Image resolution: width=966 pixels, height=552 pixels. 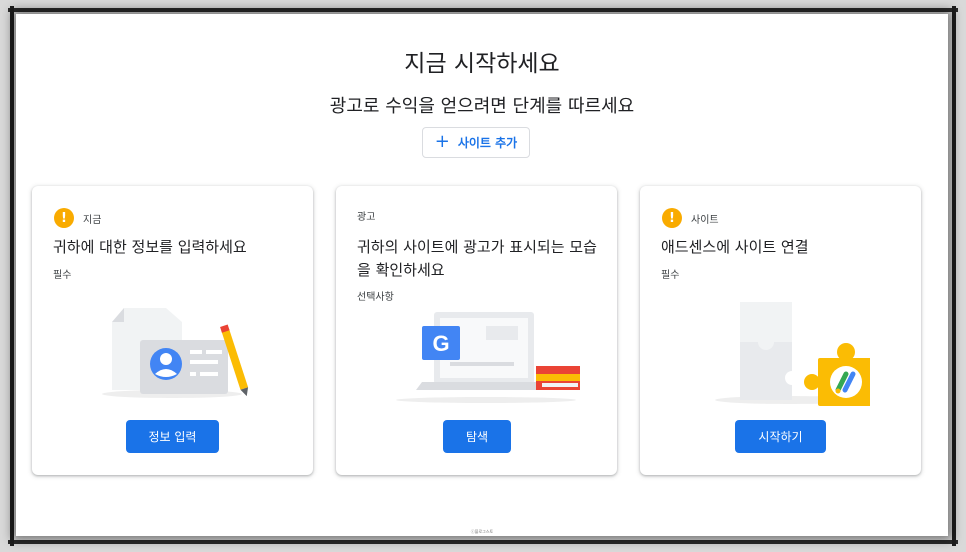 What do you see at coordinates (77, 218) in the screenshot?
I see `card-status: ! 지금` at bounding box center [77, 218].